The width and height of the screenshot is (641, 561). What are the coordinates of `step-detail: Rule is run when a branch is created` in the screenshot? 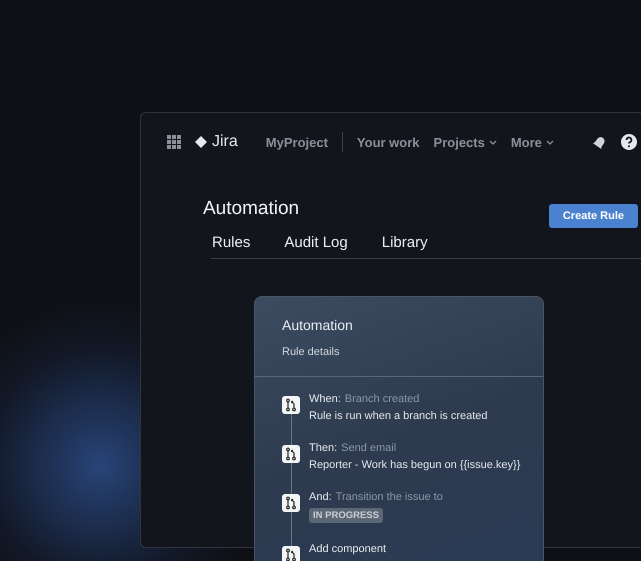 It's located at (398, 416).